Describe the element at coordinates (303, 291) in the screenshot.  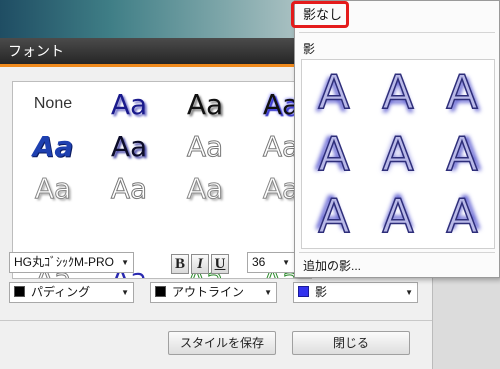
I see `shadow-color-swatch` at that location.